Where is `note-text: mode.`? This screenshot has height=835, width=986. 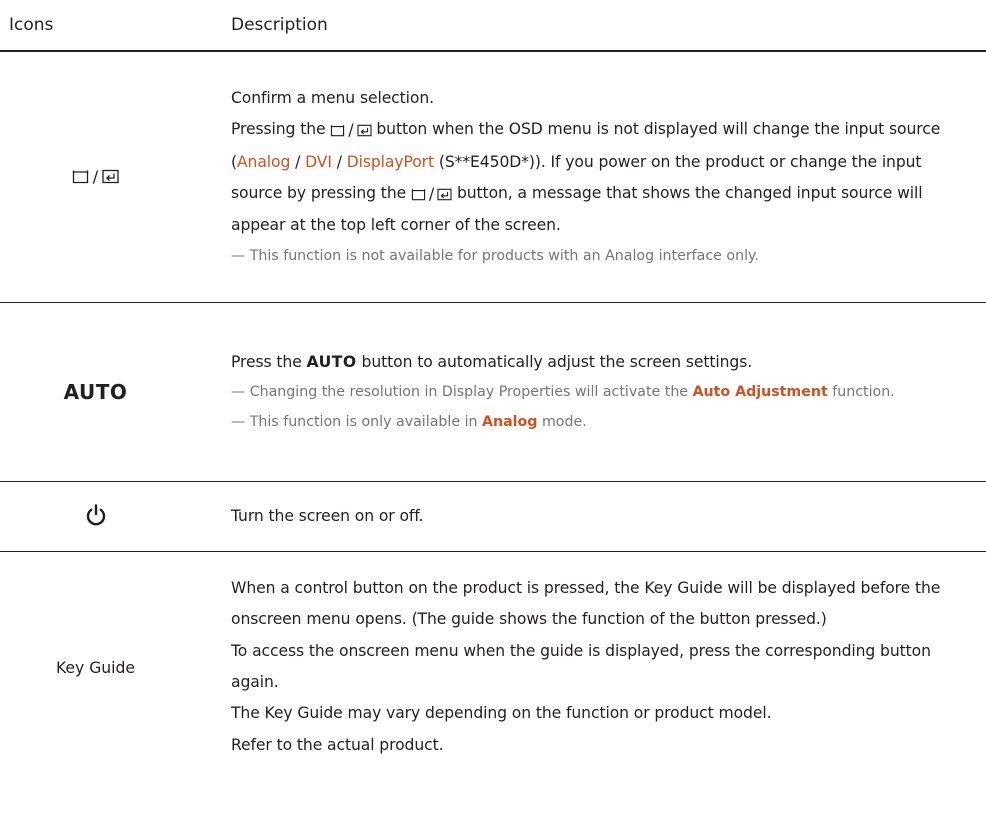 note-text: mode. is located at coordinates (562, 421).